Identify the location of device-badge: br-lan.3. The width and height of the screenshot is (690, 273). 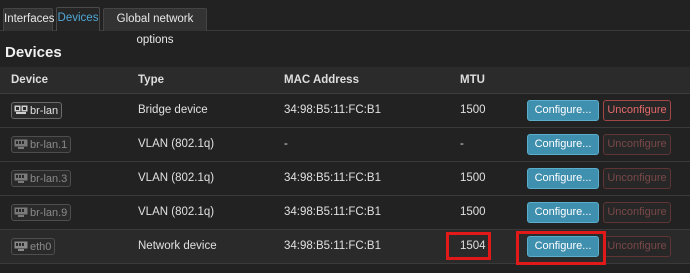
(41, 178).